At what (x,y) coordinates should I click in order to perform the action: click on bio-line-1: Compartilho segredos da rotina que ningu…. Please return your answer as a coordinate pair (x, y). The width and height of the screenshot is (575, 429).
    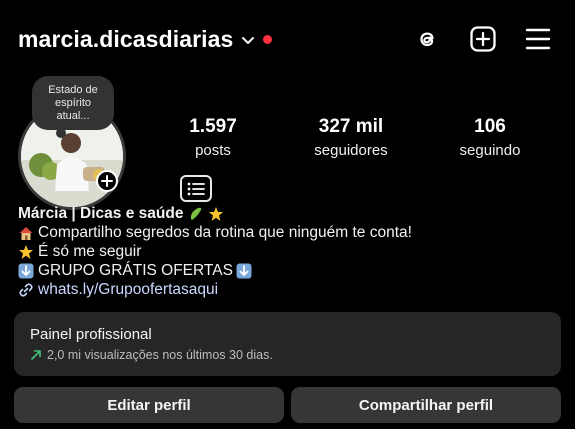
    Looking at the image, I should click on (288, 232).